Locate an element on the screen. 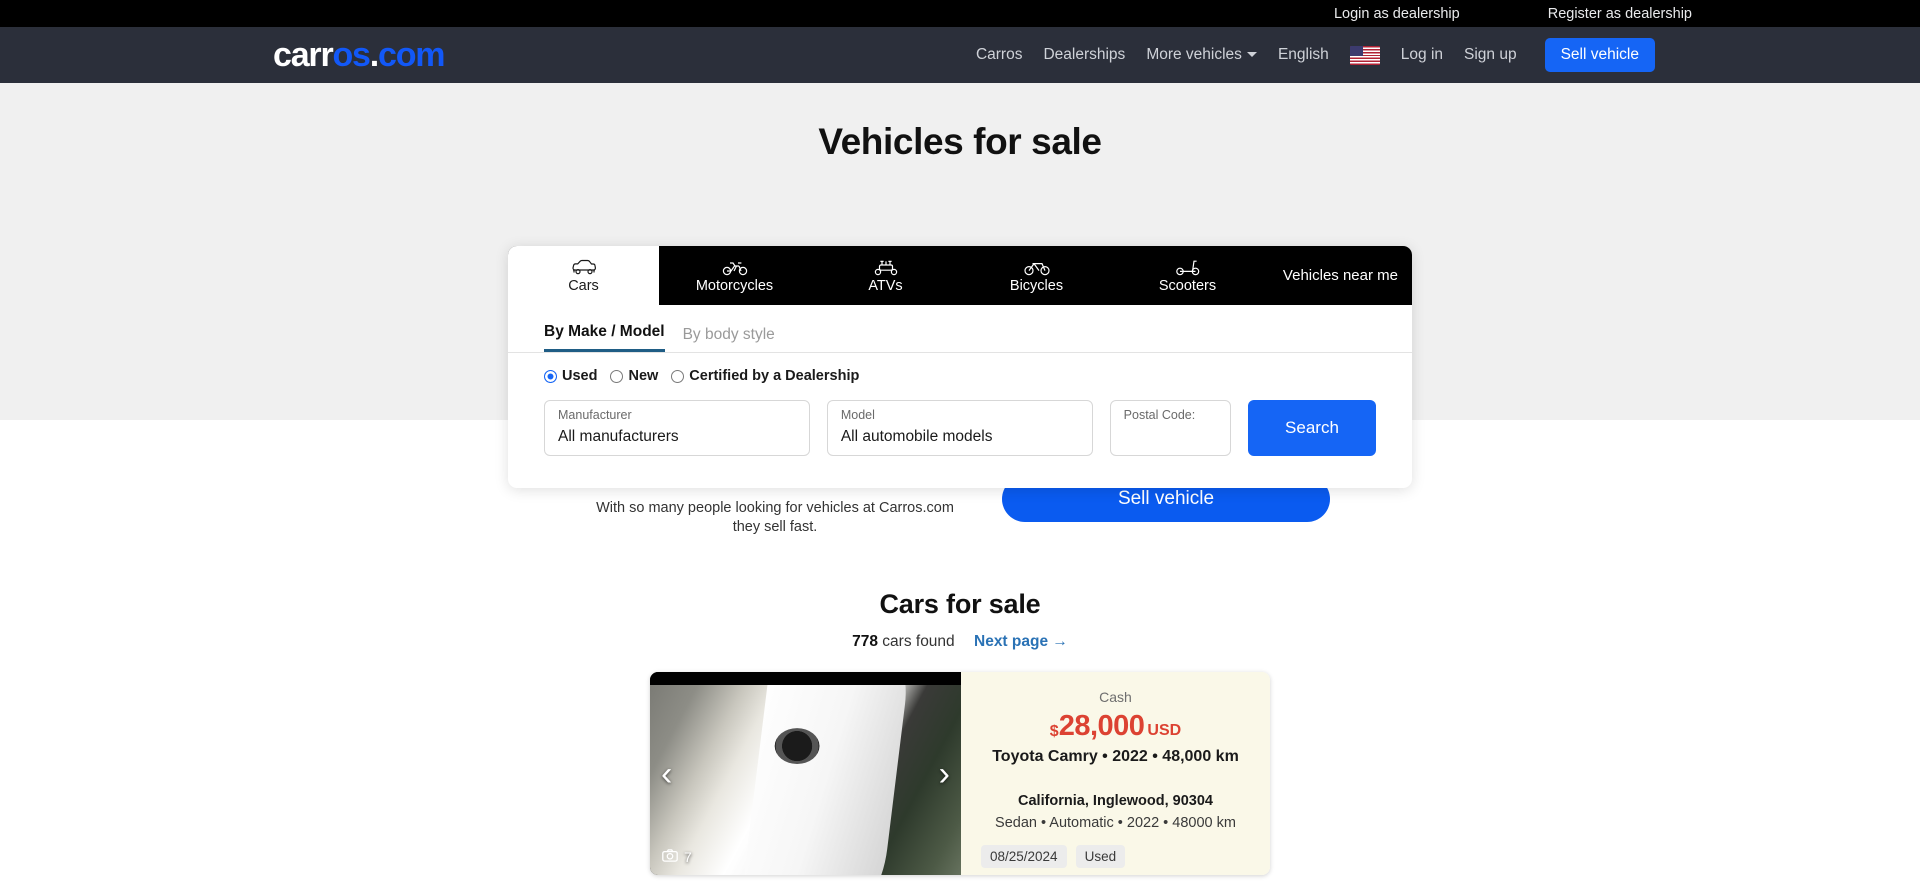 This screenshot has width=1920, height=888. radio-new-indicator is located at coordinates (617, 376).